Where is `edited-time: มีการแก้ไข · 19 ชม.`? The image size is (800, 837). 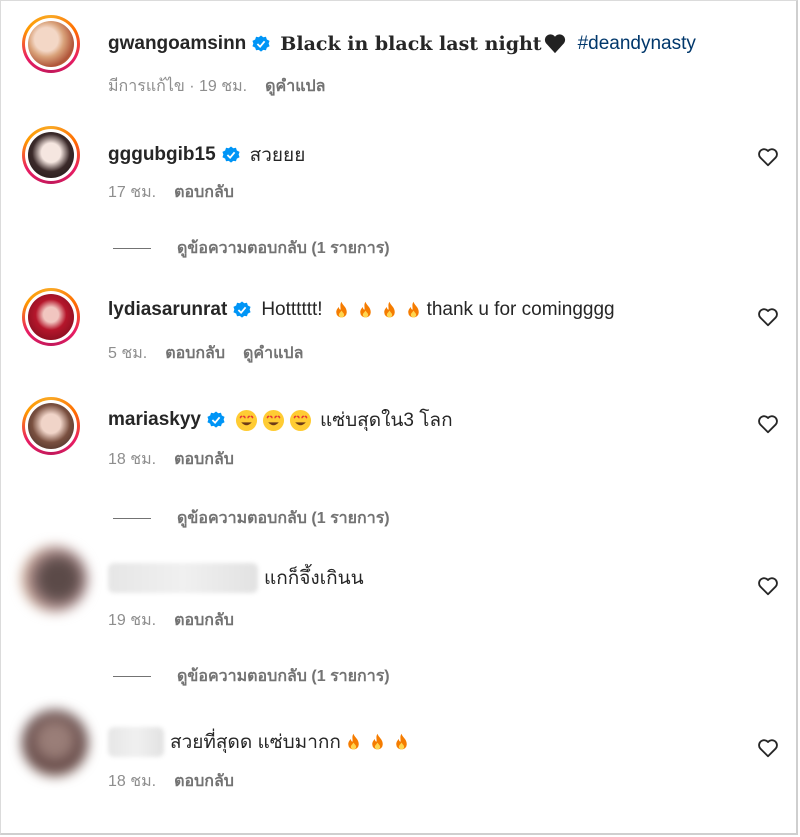 edited-time: มีการแก้ไข · 19 ชม. is located at coordinates (178, 86).